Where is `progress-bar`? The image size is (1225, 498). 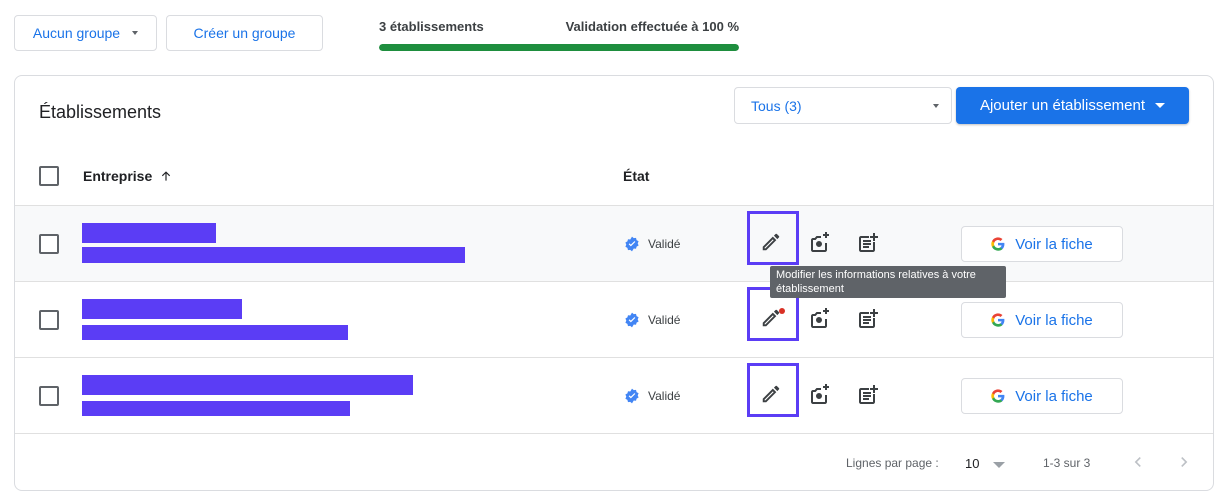 progress-bar is located at coordinates (559, 47).